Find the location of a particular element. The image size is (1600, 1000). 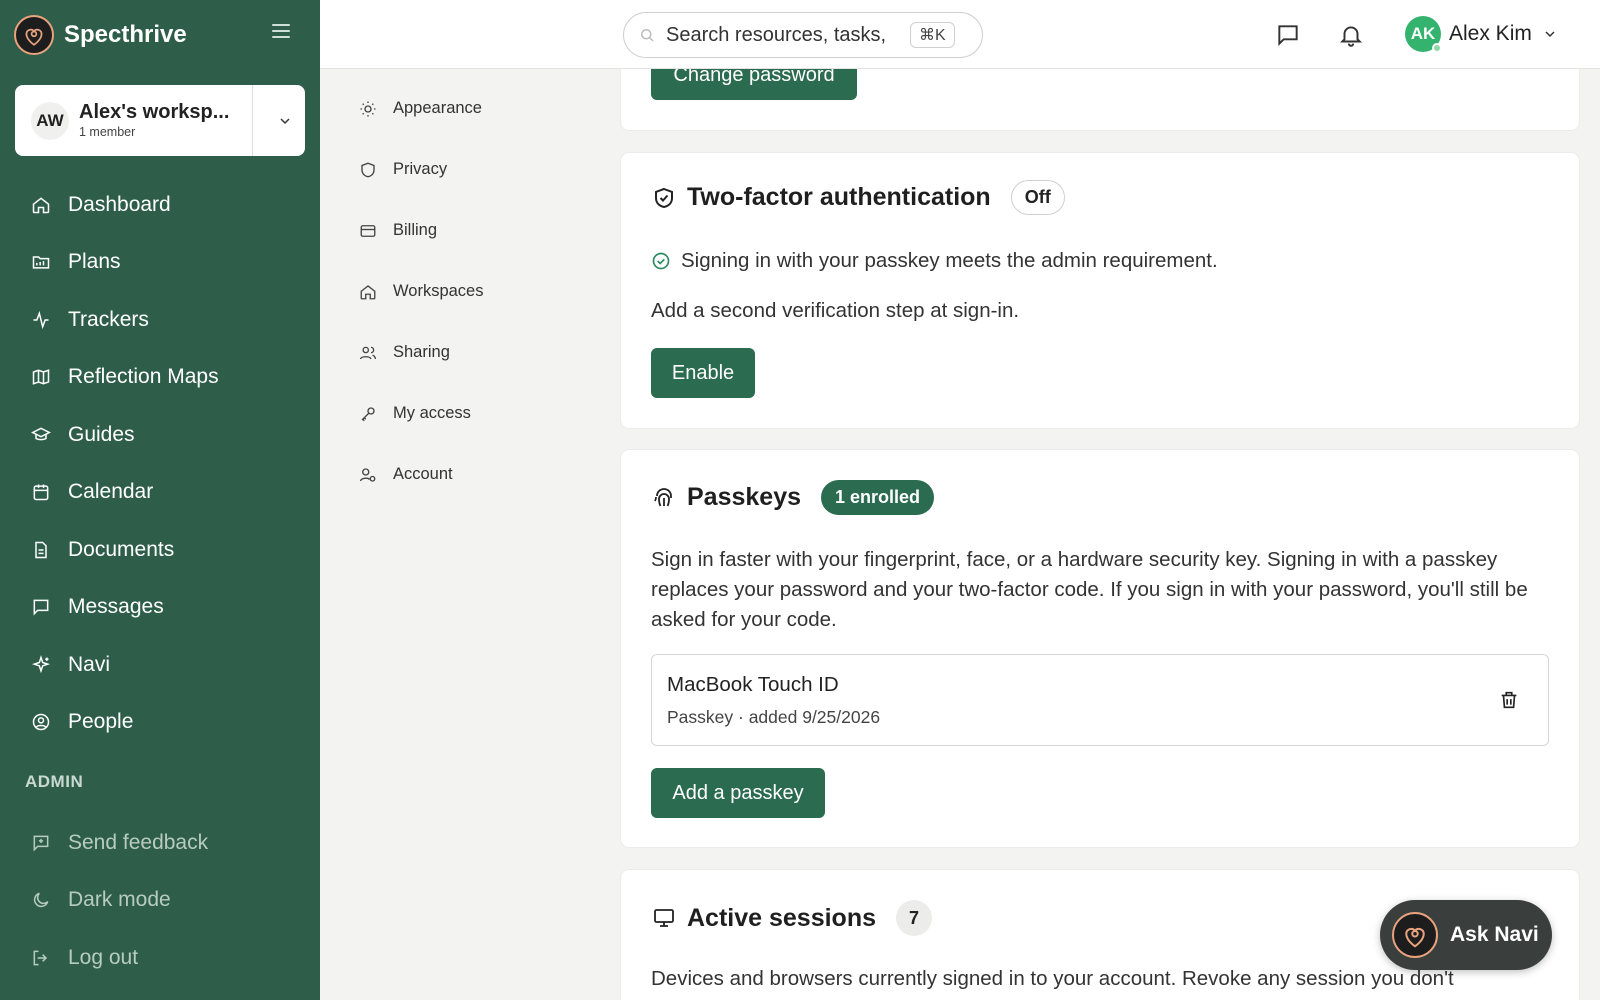

settings-nav-sharing: Sharing is located at coordinates (473, 352).